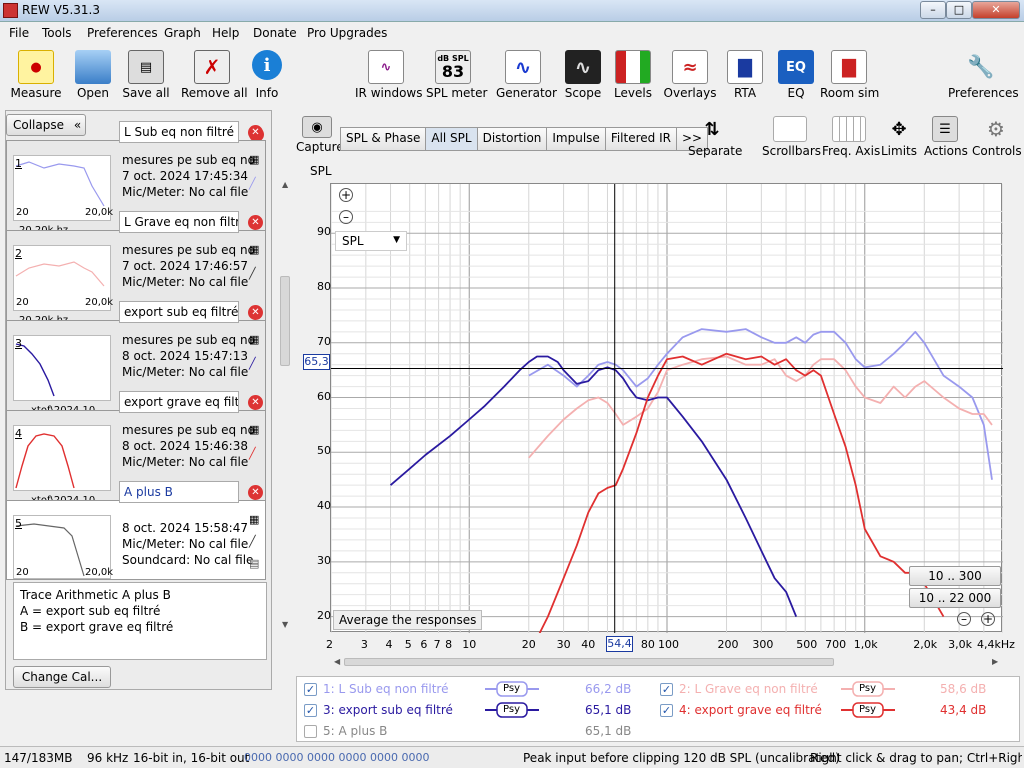  I want to click on legend-1-checkbox: ✓, so click(310, 689).